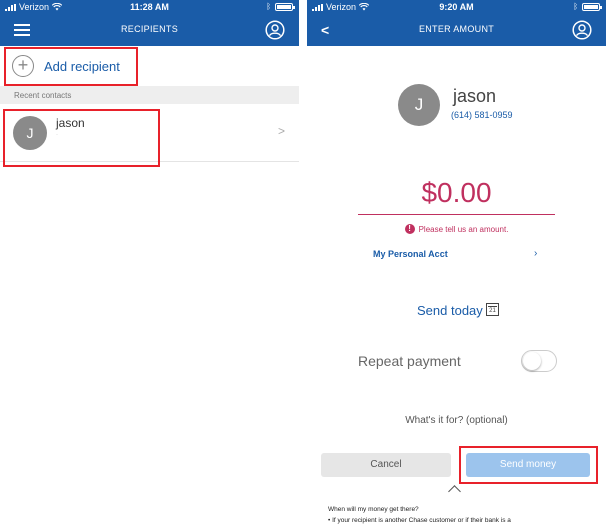 This screenshot has height=531, width=606. What do you see at coordinates (492, 309) in the screenshot?
I see `calendar-icon: 21` at bounding box center [492, 309].